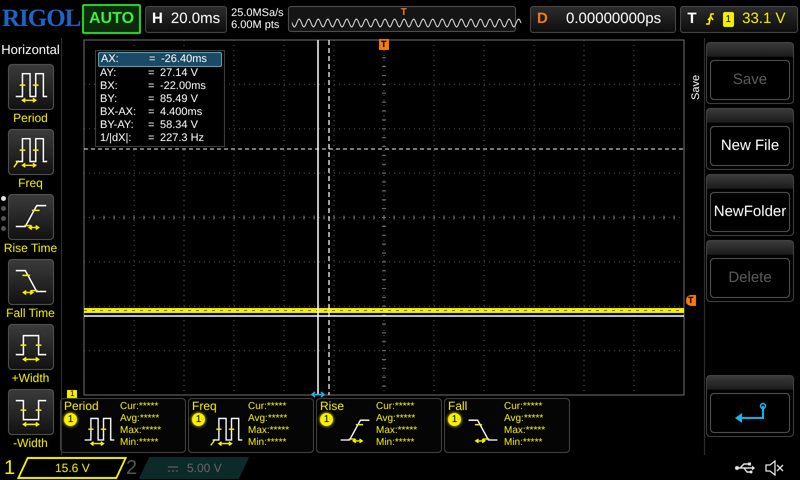  What do you see at coordinates (692, 18) in the screenshot?
I see `trigger-label: T` at bounding box center [692, 18].